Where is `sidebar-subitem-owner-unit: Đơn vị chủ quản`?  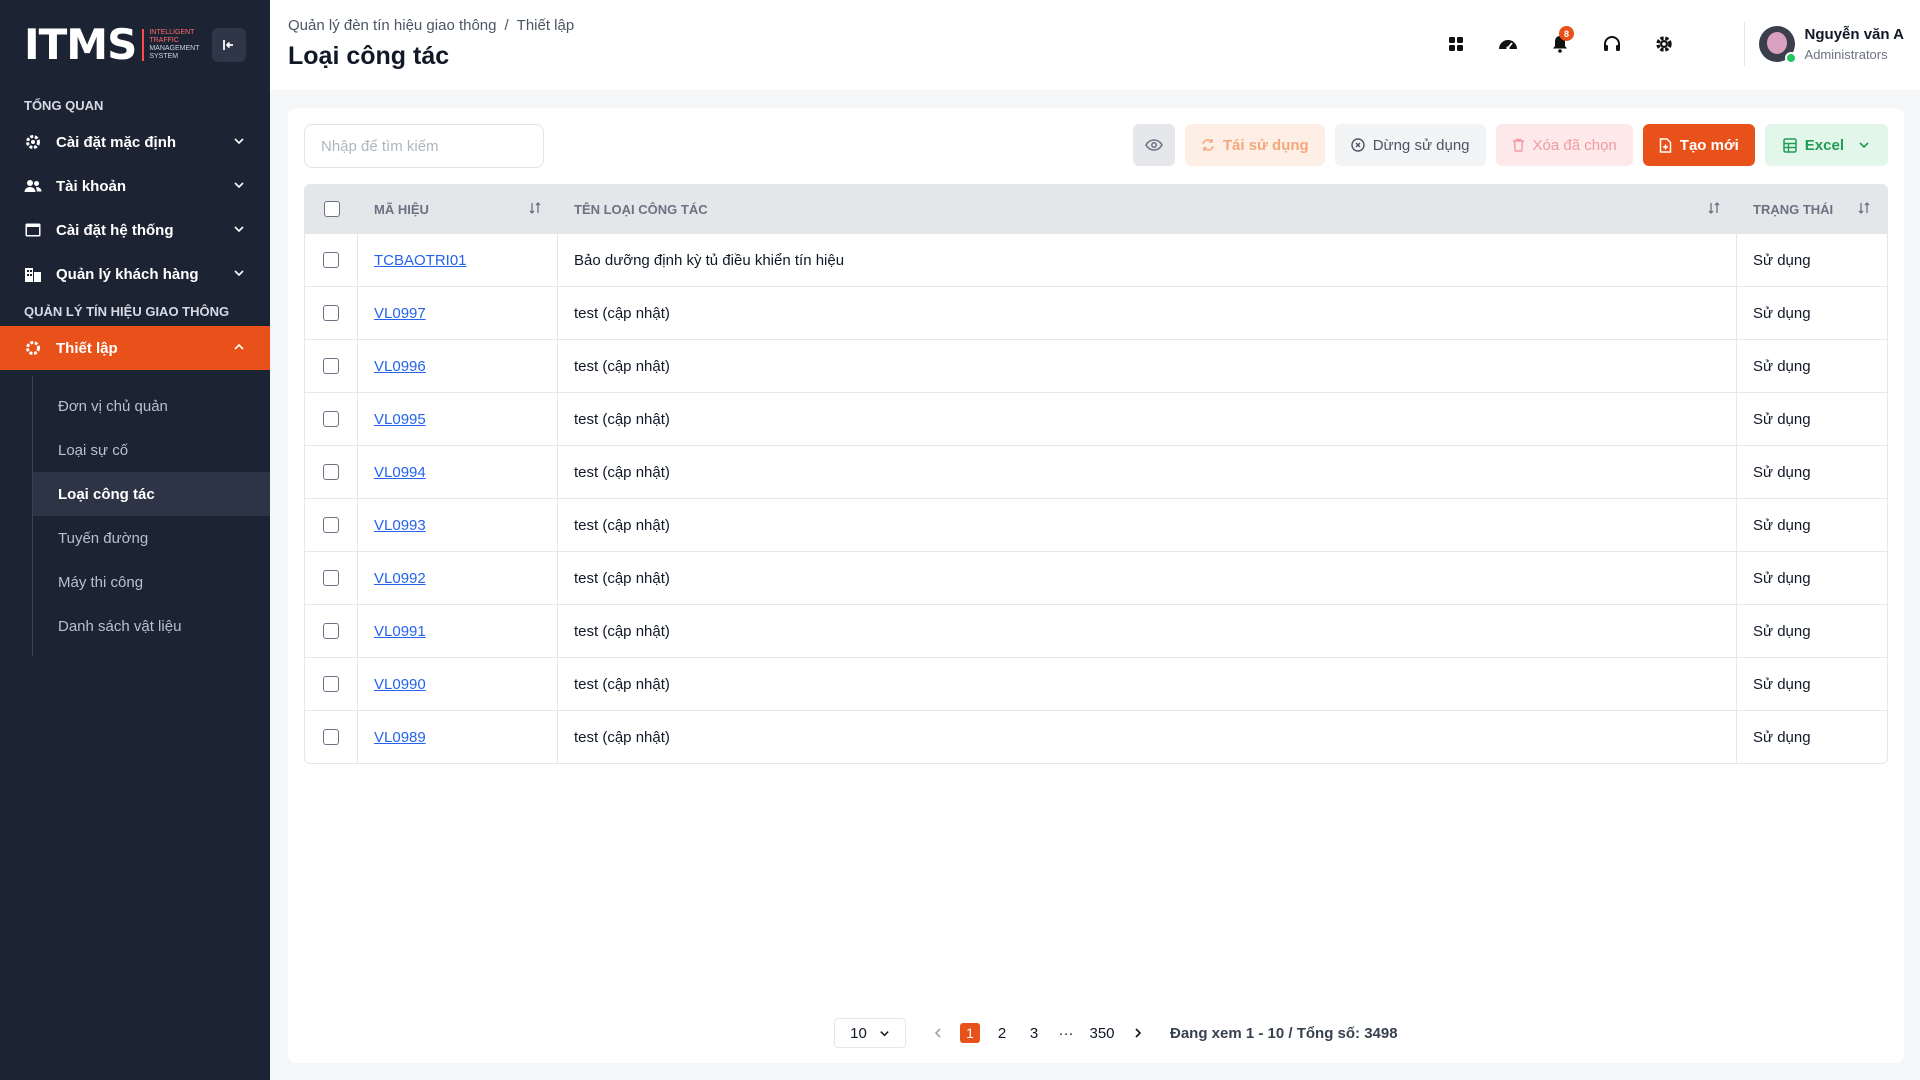 sidebar-subitem-owner-unit: Đơn vị chủ quản is located at coordinates (151, 406).